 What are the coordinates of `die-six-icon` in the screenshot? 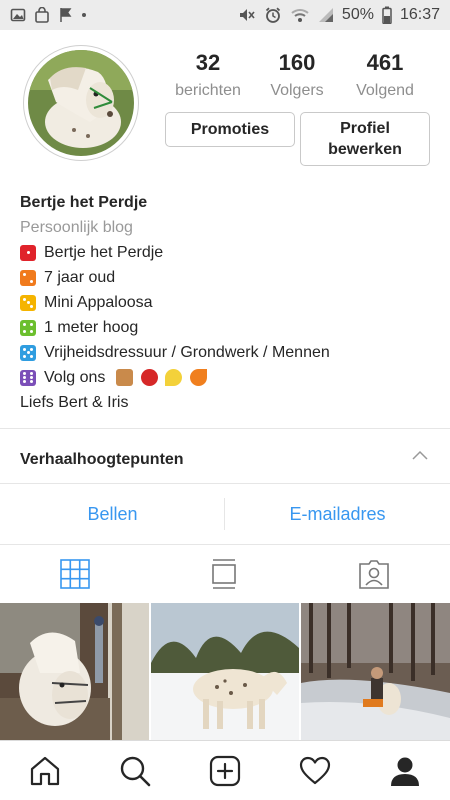 It's located at (28, 377).